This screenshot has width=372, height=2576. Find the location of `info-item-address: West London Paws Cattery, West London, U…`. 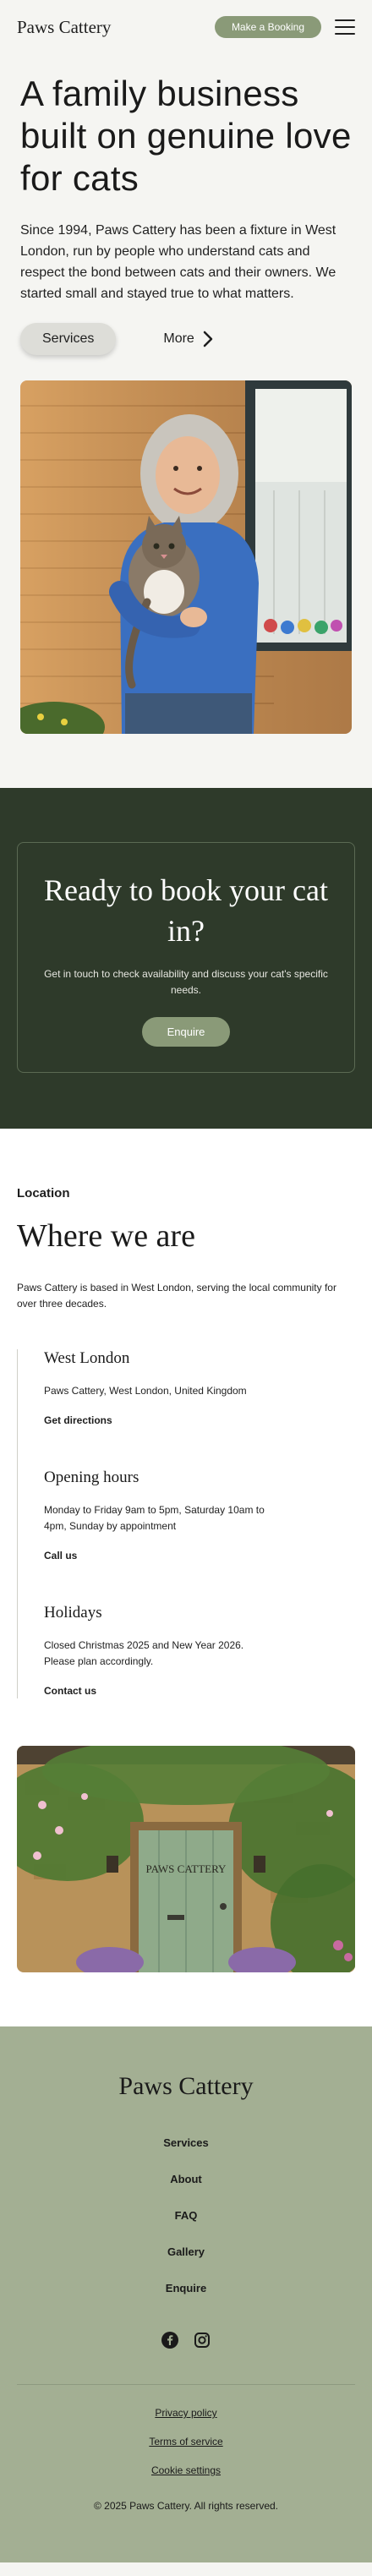

info-item-address: West London Paws Cattery, West London, U… is located at coordinates (199, 1388).